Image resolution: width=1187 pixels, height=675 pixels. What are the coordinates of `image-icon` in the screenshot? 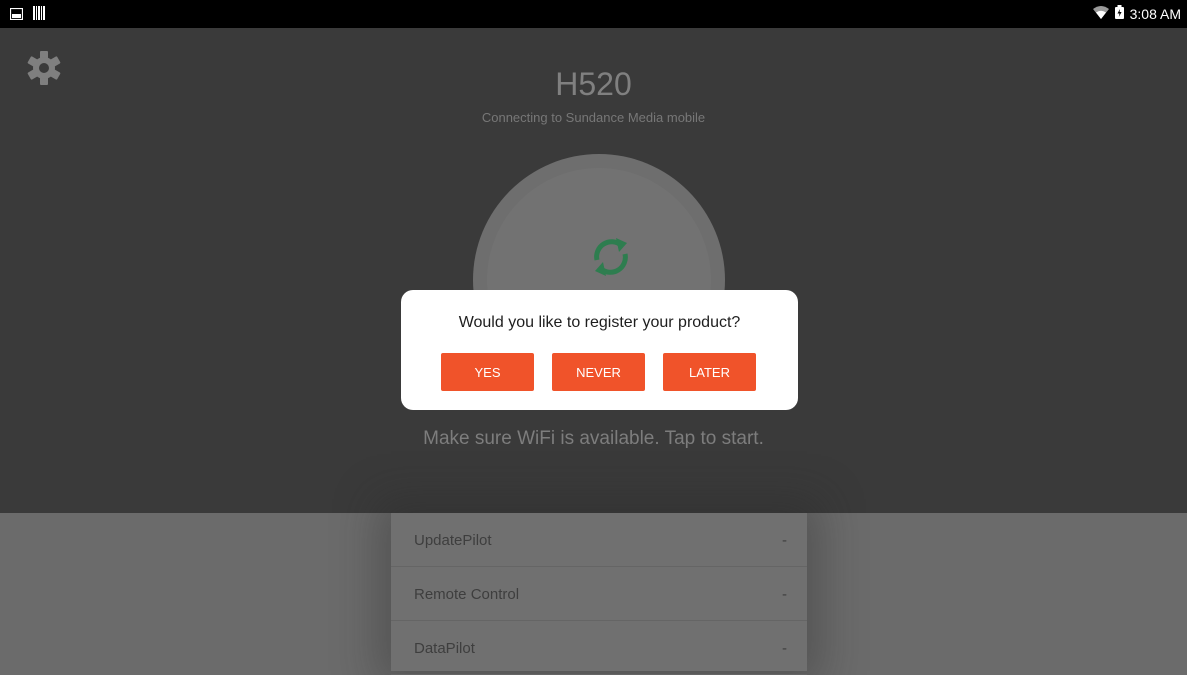 It's located at (16, 16).